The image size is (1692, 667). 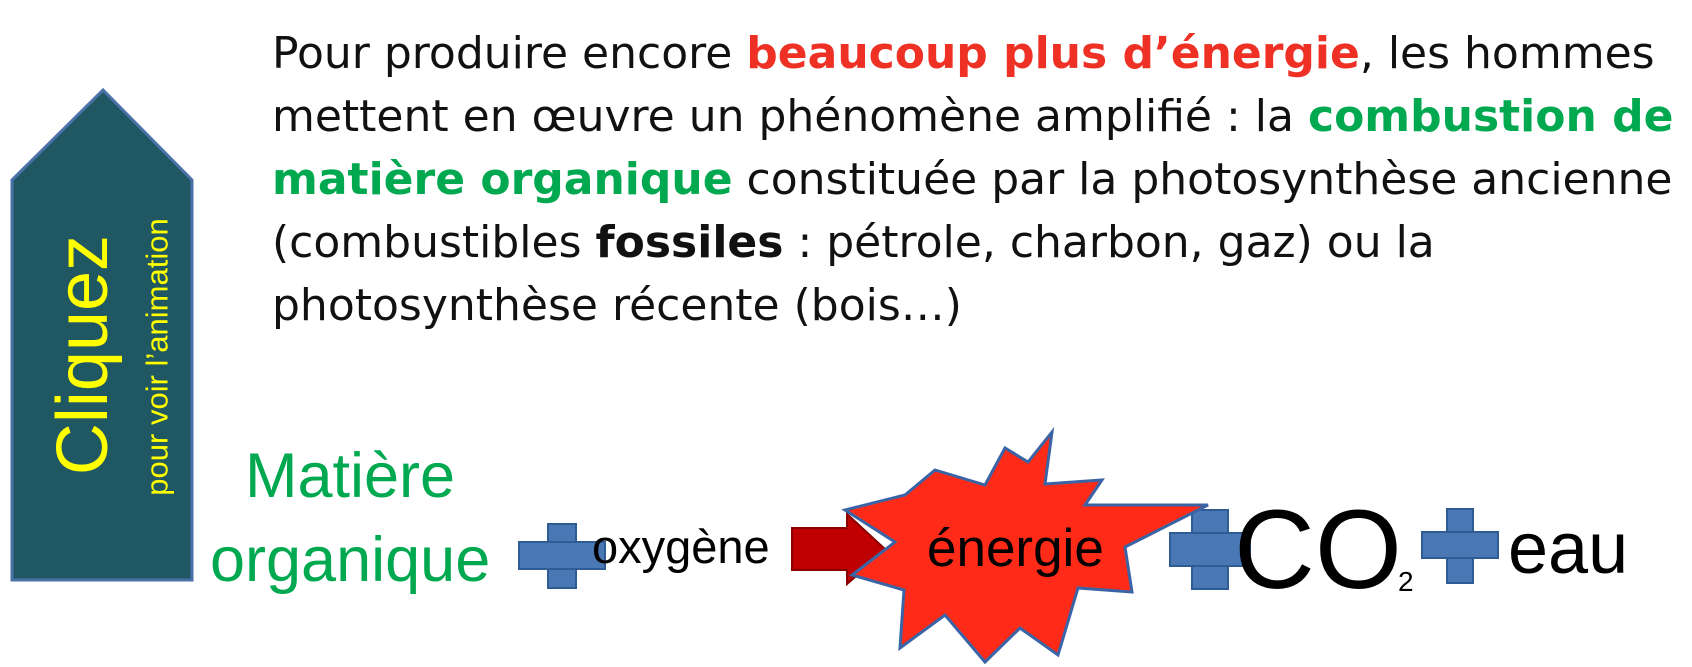 What do you see at coordinates (1568, 549) in the screenshot?
I see `water-label: eau` at bounding box center [1568, 549].